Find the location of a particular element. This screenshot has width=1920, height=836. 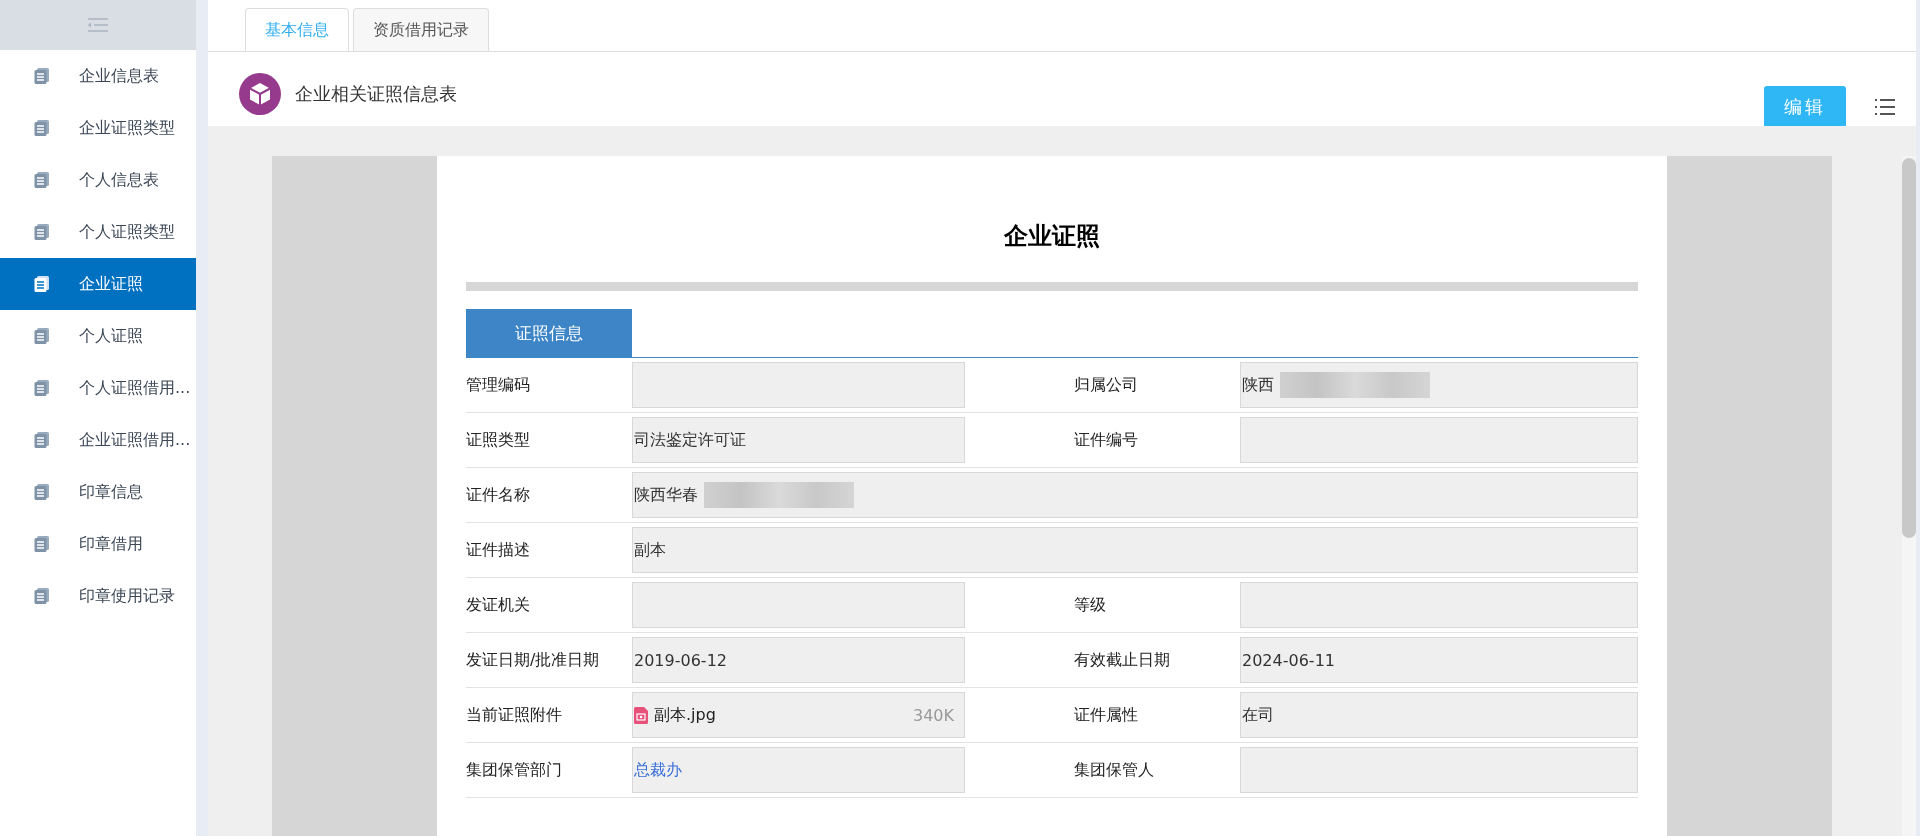

field-label: 证件编号 is located at coordinates (1106, 439).